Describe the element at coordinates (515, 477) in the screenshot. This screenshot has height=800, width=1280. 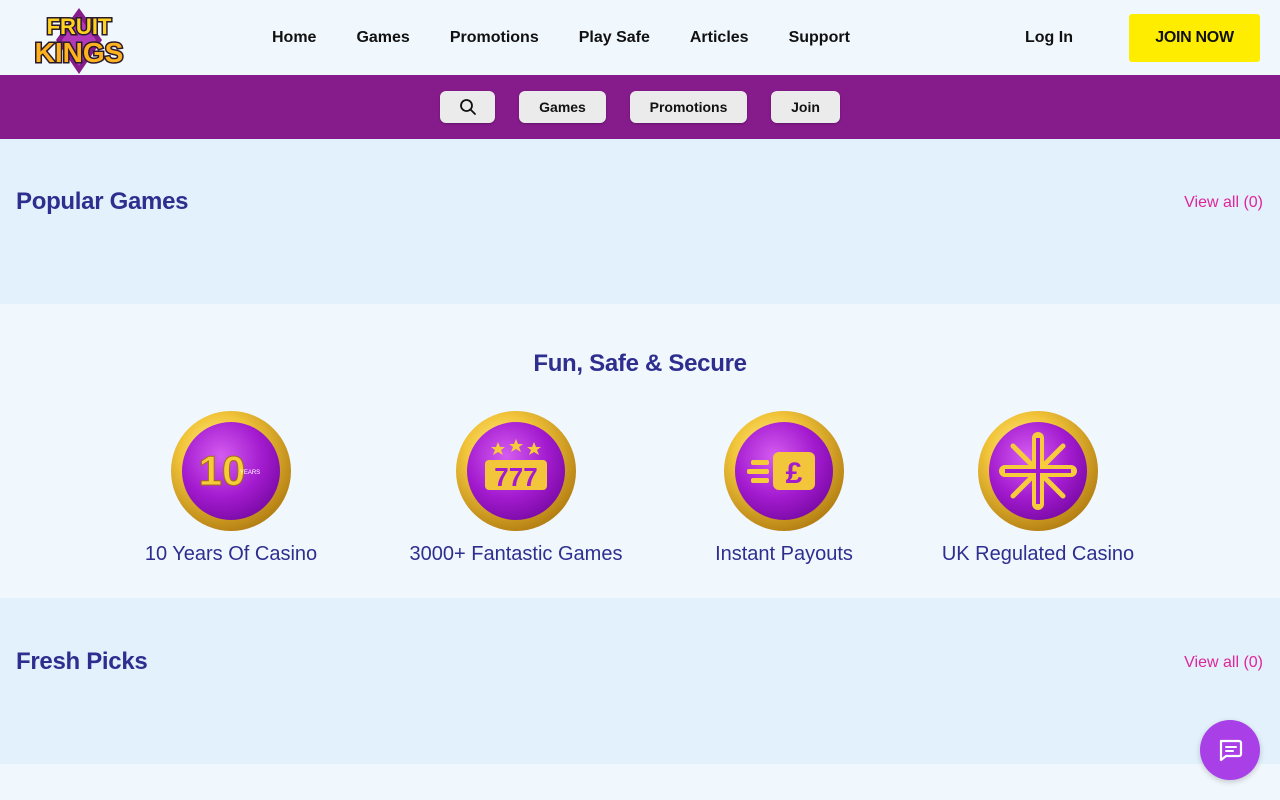
I see `svg-text: 777` at that location.